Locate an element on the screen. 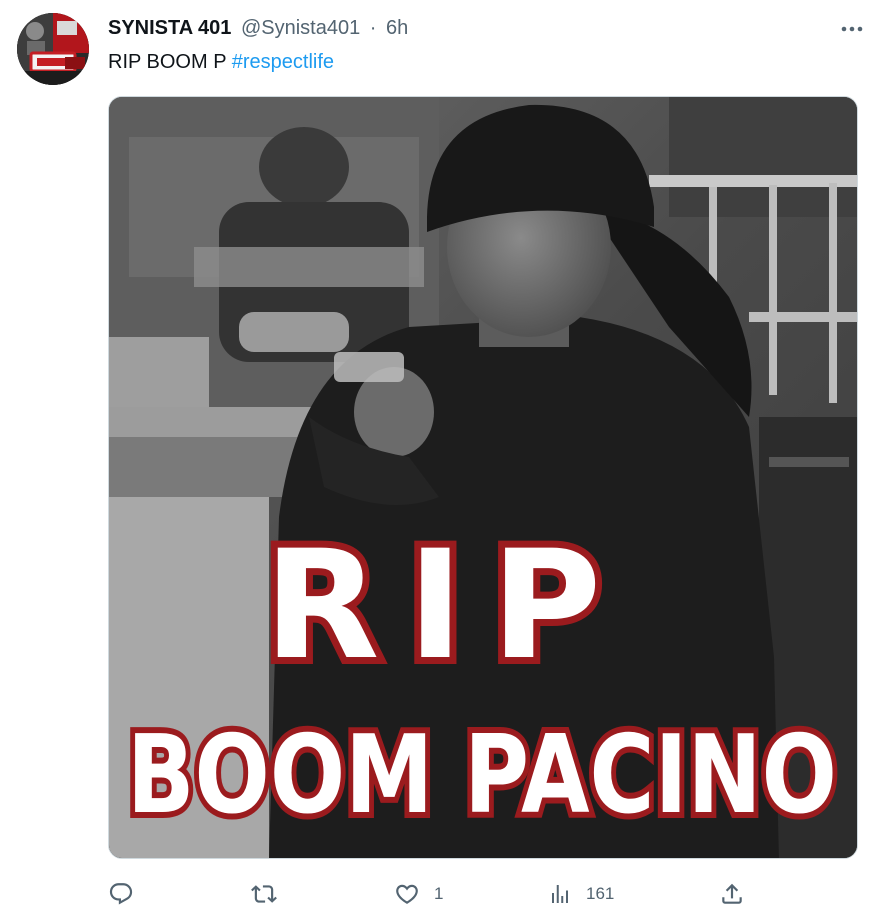 This screenshot has height=924, width=879. author-display-name: SYNISTA 401 is located at coordinates (169, 28).